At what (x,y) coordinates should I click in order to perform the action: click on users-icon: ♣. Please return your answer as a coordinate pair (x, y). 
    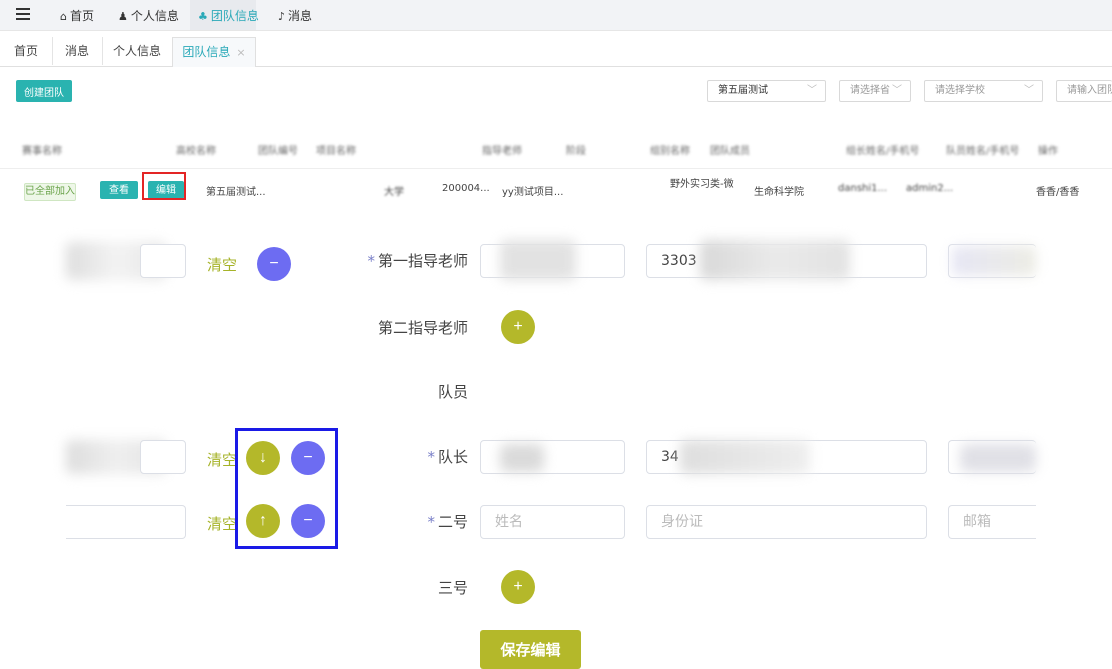
    Looking at the image, I should click on (203, 16).